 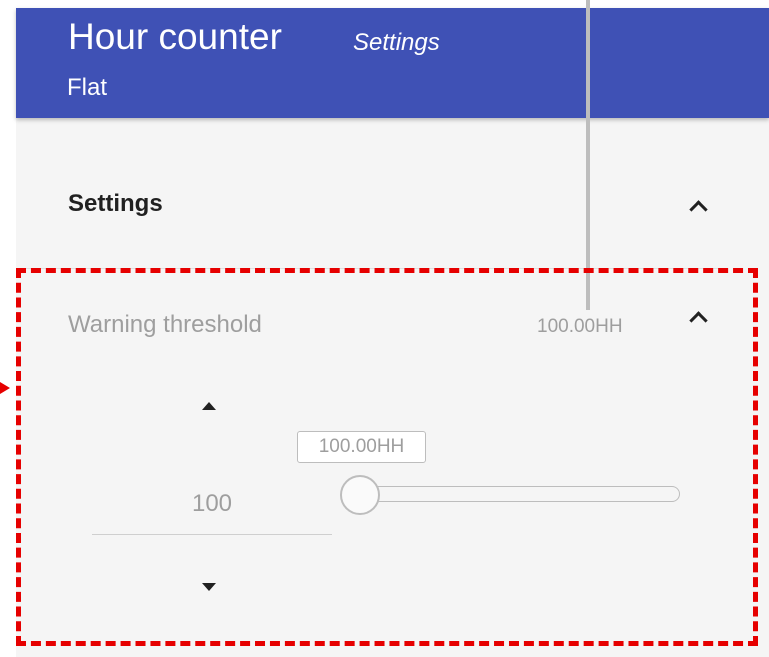 What do you see at coordinates (115, 204) in the screenshot?
I see `settings-section-header: Settings` at bounding box center [115, 204].